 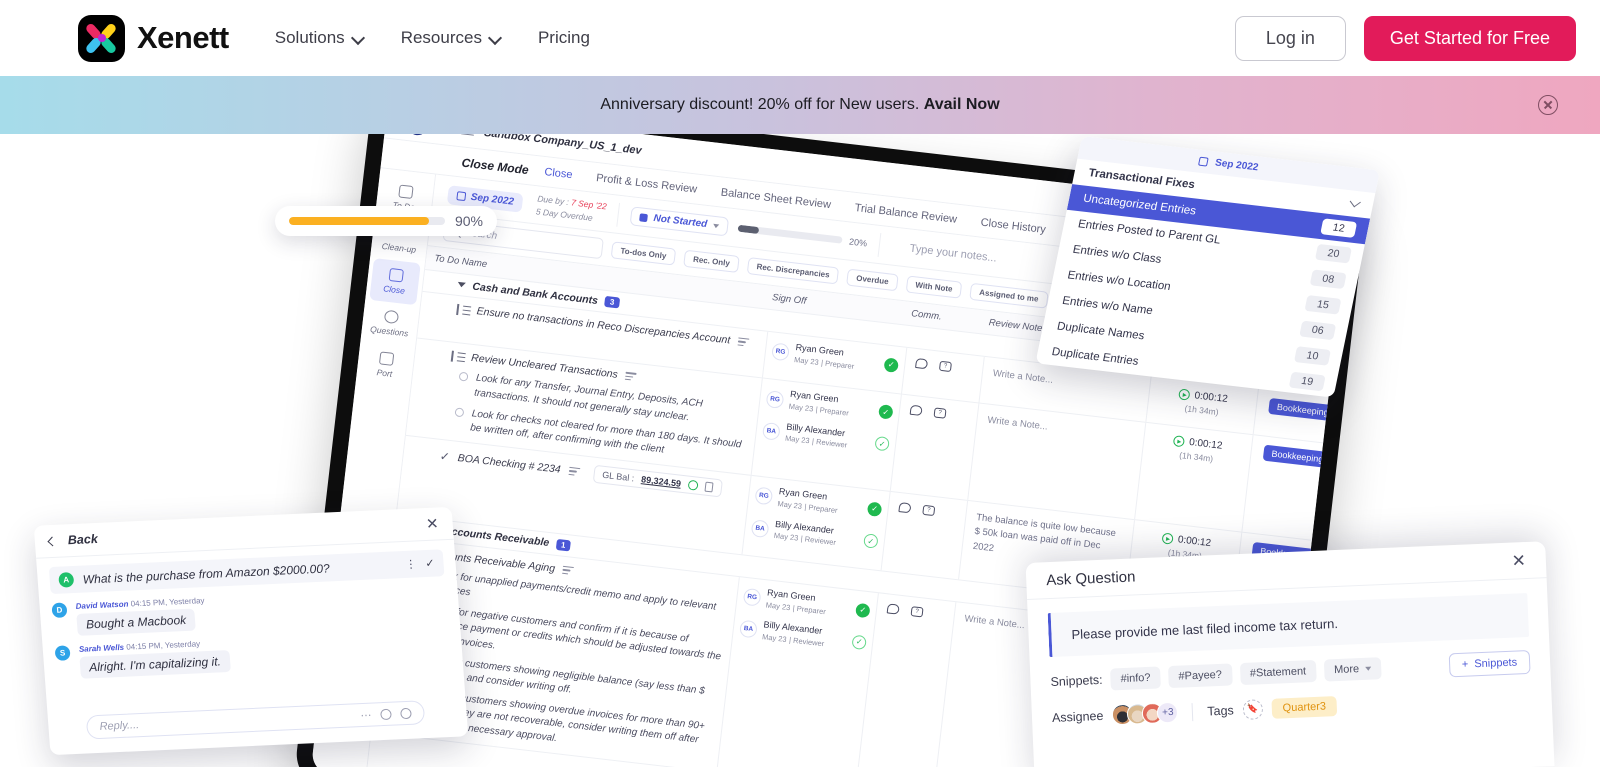 I want to click on emoji-icon, so click(x=386, y=714).